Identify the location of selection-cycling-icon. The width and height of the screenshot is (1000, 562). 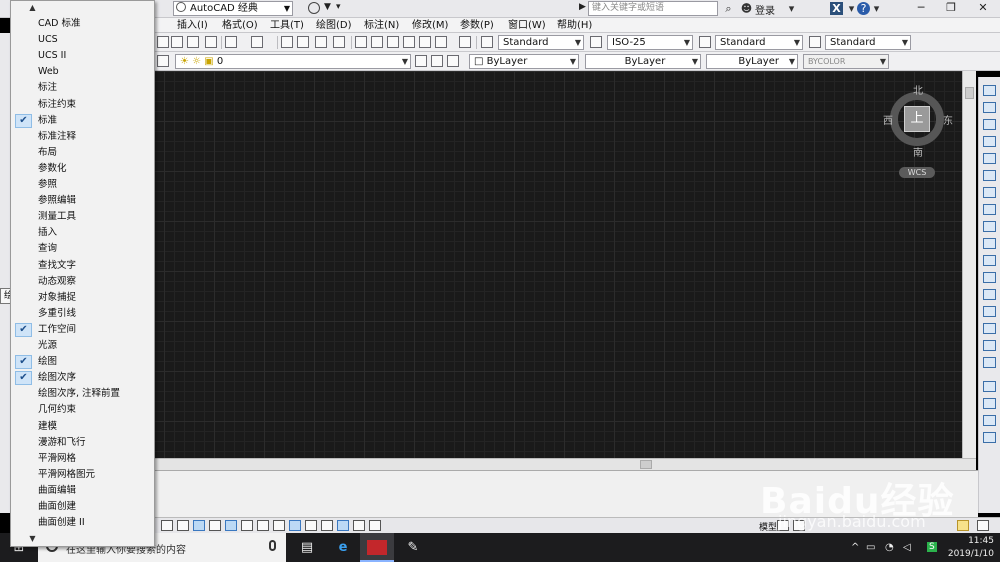
(375, 525).